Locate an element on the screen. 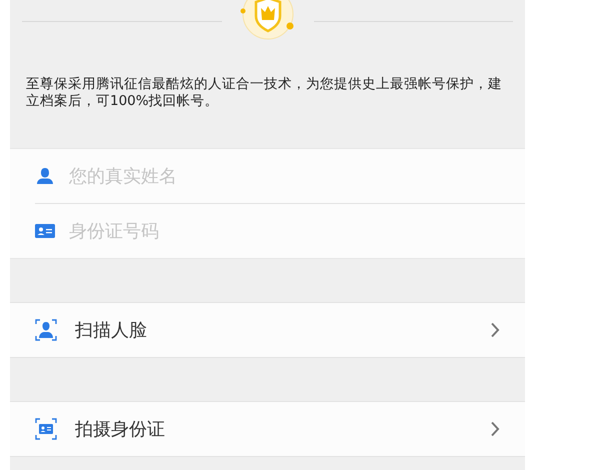 The height and width of the screenshot is (470, 600). text-field: 身份证号码 is located at coordinates (297, 231).